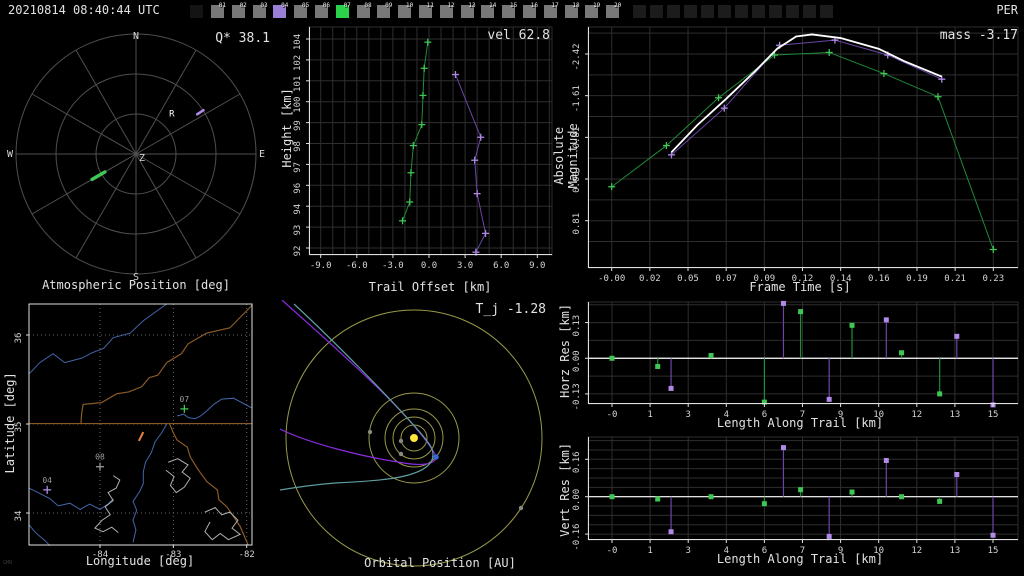 The image size is (1024, 576). What do you see at coordinates (534, 5) in the screenshot?
I see `frame-box-number: 16` at bounding box center [534, 5].